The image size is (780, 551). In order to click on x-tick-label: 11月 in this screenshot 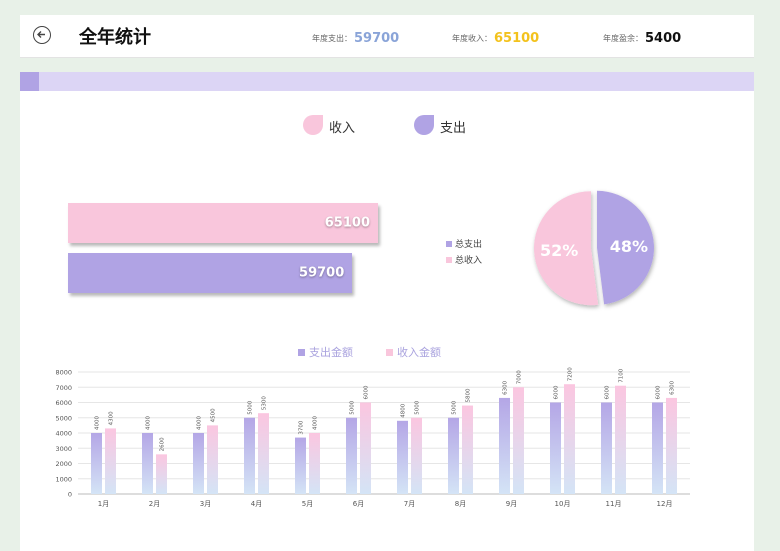, I will do `click(614, 504)`.